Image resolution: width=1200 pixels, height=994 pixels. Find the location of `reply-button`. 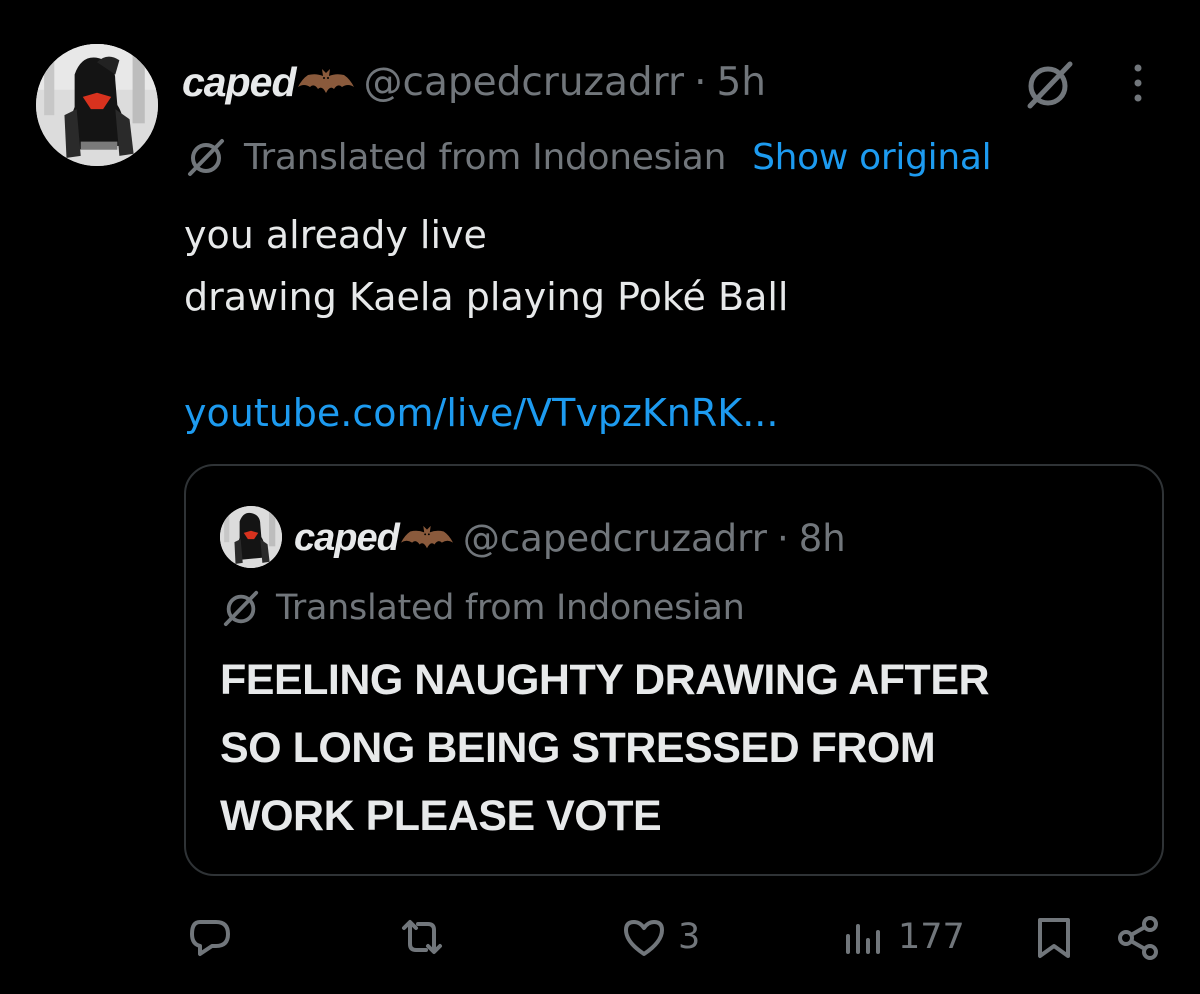

reply-button is located at coordinates (215, 937).